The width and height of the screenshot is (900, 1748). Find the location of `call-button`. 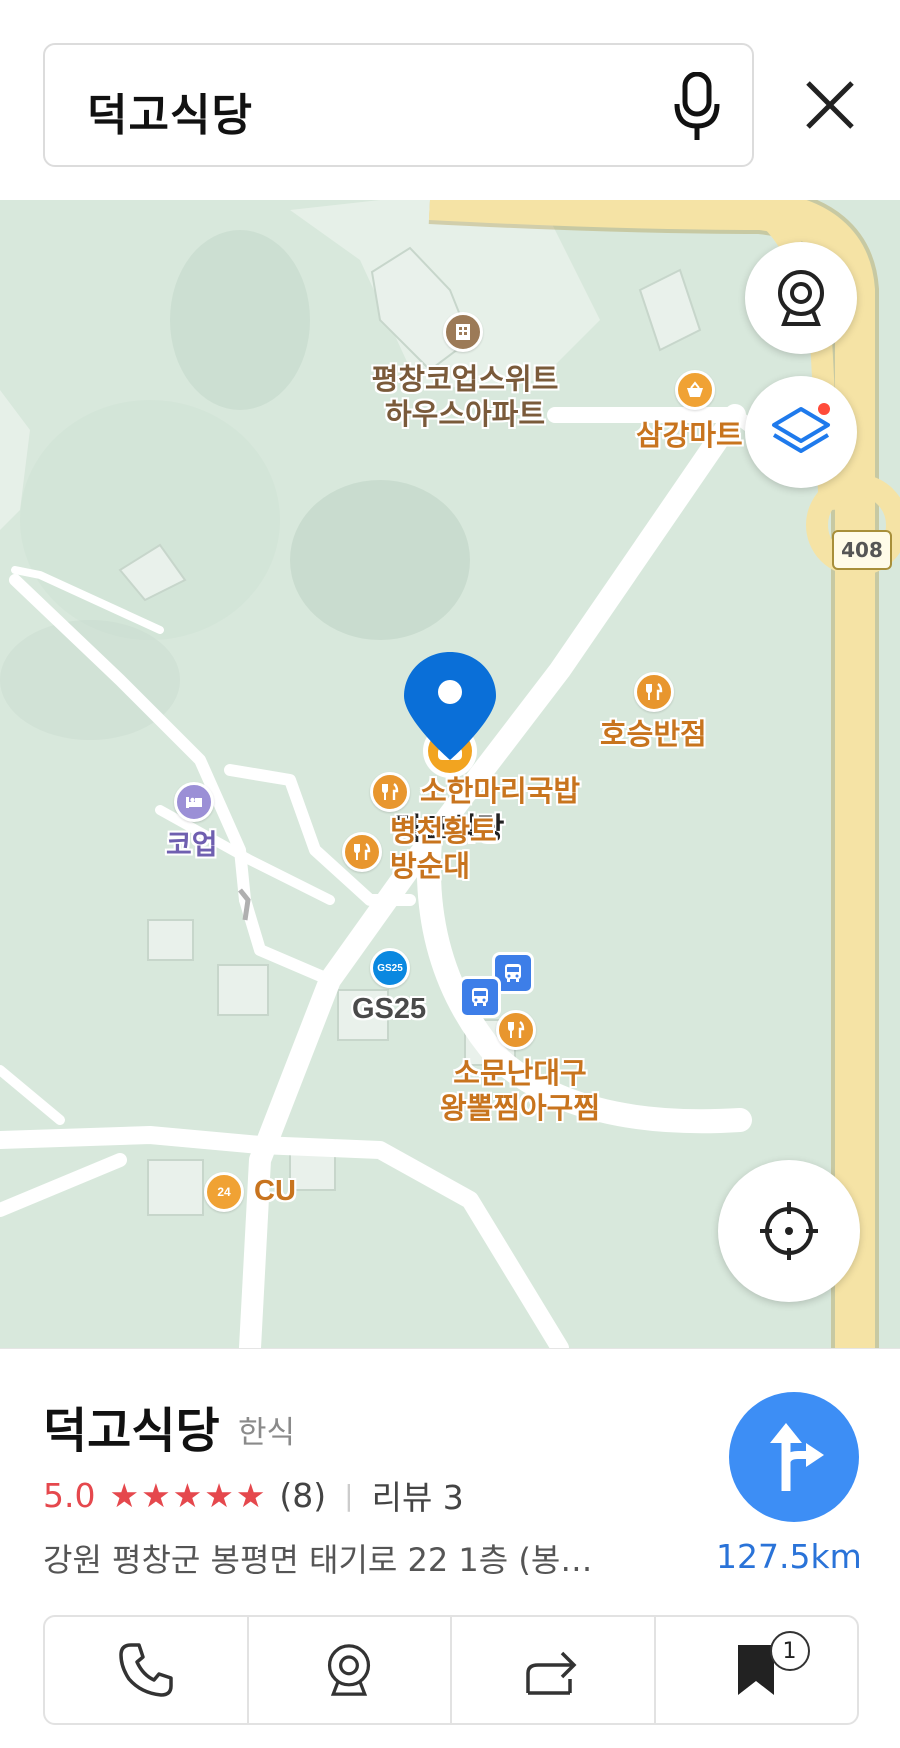

call-button is located at coordinates (147, 1670).